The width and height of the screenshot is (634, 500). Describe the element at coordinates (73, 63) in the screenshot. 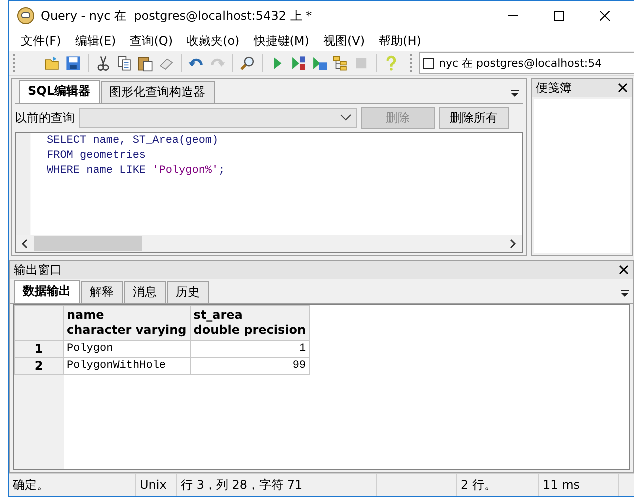

I see `save-icon` at that location.